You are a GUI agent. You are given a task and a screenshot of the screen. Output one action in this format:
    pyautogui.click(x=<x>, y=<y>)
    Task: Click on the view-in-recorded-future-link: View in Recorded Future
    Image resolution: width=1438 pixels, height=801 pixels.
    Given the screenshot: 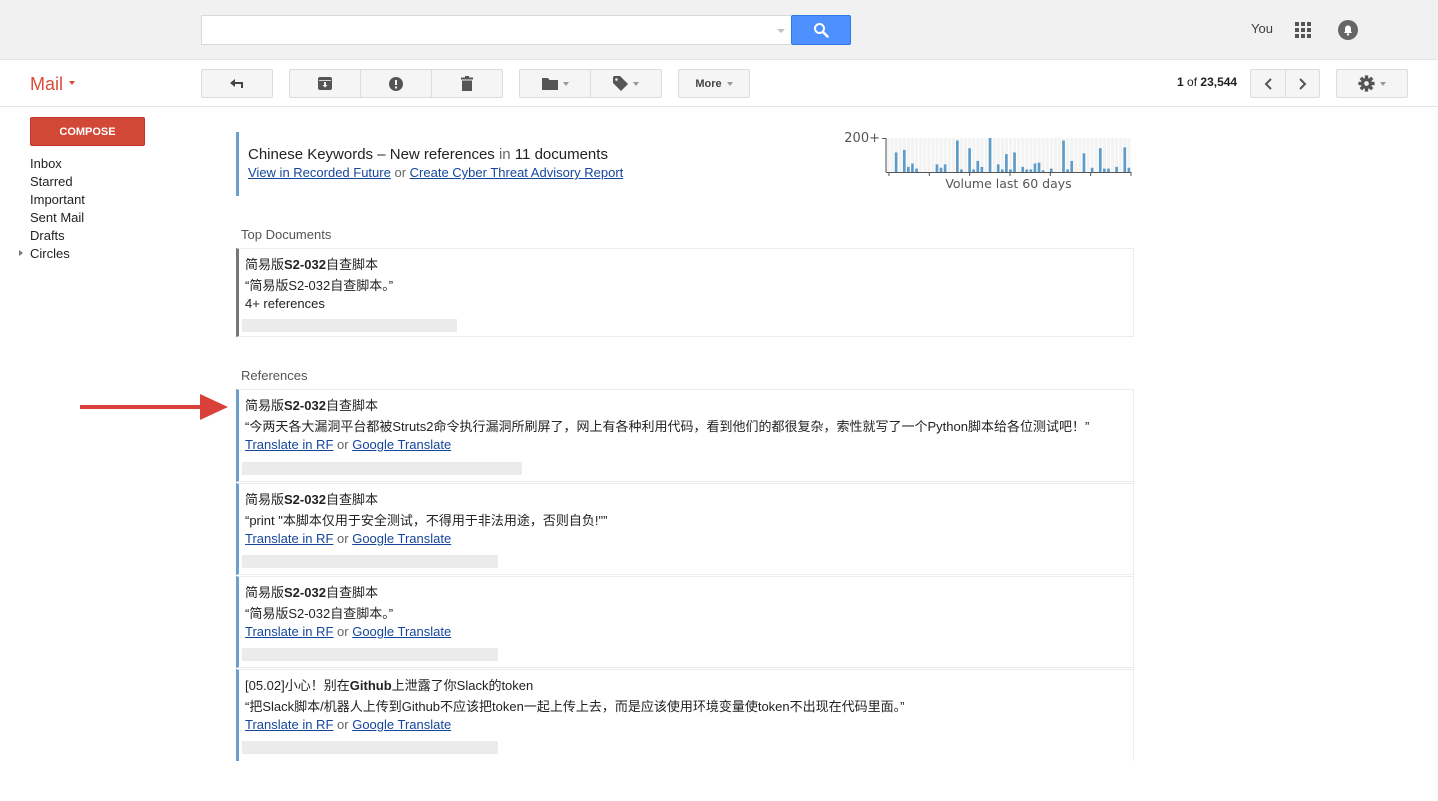 What is the action you would take?
    pyautogui.click(x=319, y=172)
    